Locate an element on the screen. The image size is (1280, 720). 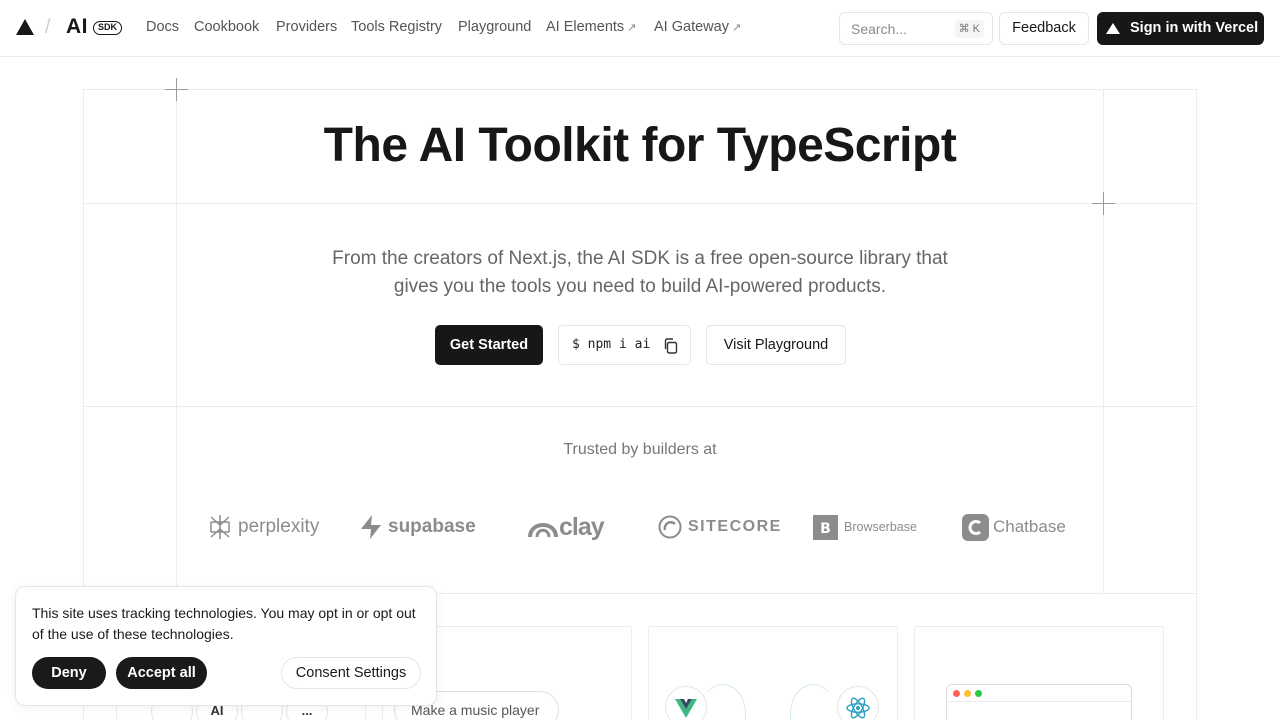
chatbase-logo: Chatbase is located at coordinates (1014, 527).